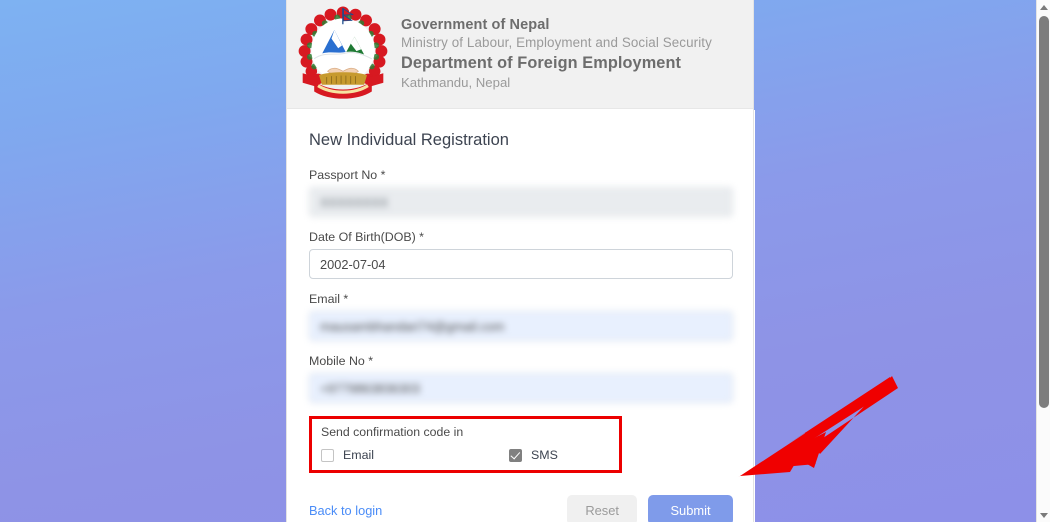 The height and width of the screenshot is (522, 1050). I want to click on scroll-up-arrow-icon, so click(1043, 7).